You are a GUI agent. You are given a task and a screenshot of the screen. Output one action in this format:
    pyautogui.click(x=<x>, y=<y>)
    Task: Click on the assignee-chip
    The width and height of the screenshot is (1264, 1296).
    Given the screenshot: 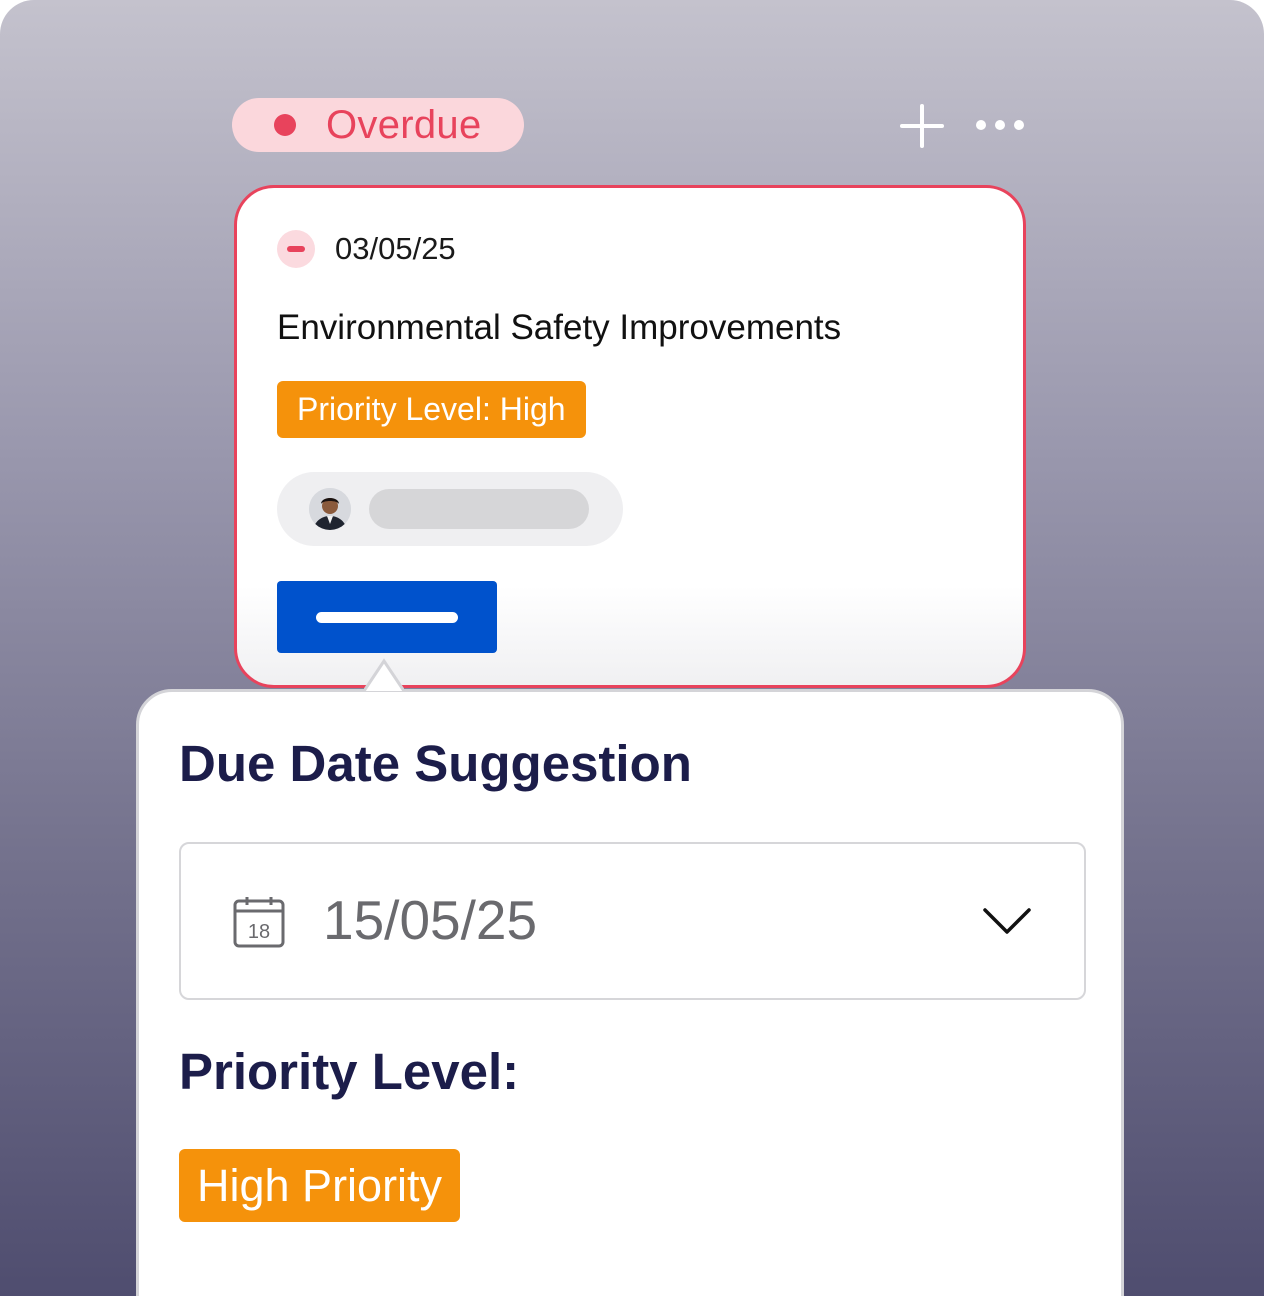 What is the action you would take?
    pyautogui.click(x=450, y=509)
    